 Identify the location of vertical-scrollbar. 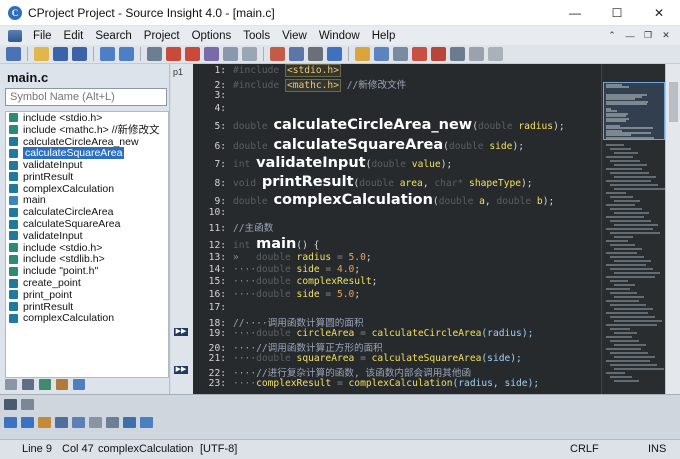
(672, 229).